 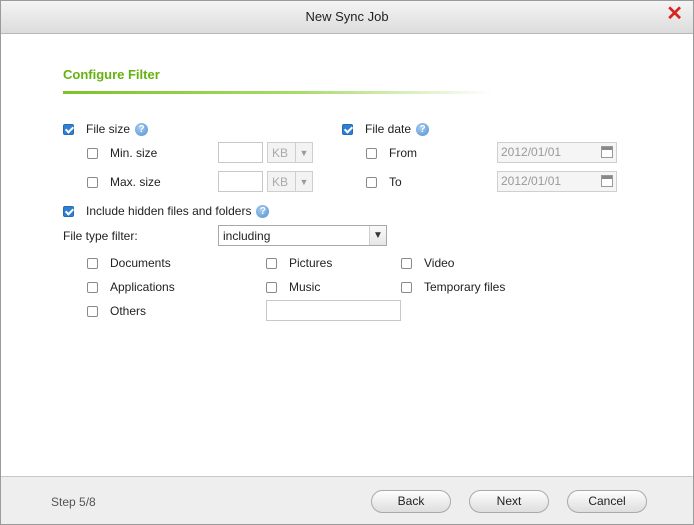 I want to click on type-pictures-row: Pictures, so click(x=299, y=263).